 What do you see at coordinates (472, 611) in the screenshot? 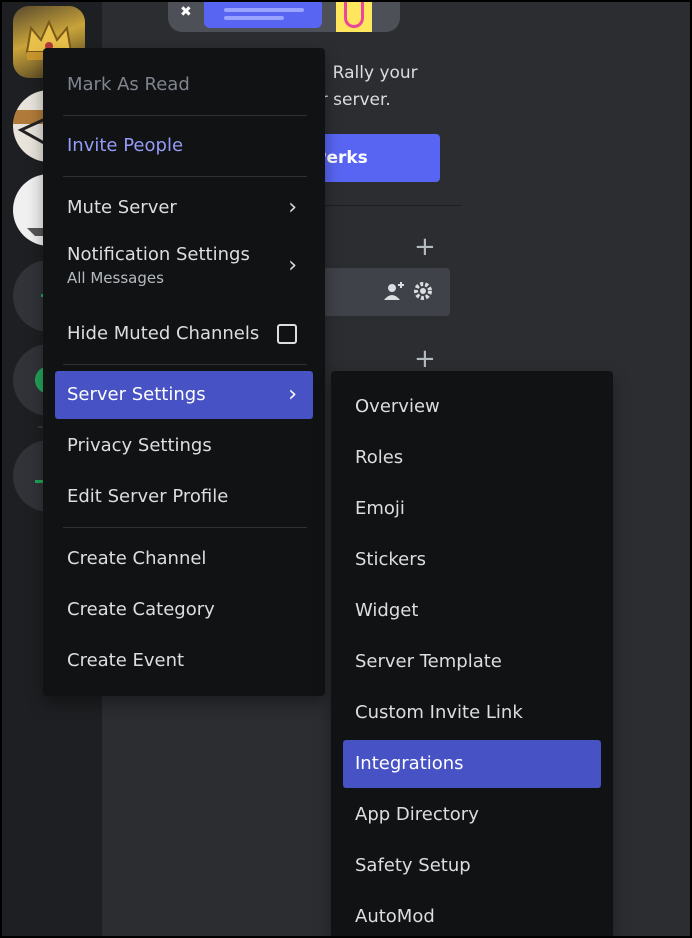
I see `submenu-item-widget: Widget` at bounding box center [472, 611].